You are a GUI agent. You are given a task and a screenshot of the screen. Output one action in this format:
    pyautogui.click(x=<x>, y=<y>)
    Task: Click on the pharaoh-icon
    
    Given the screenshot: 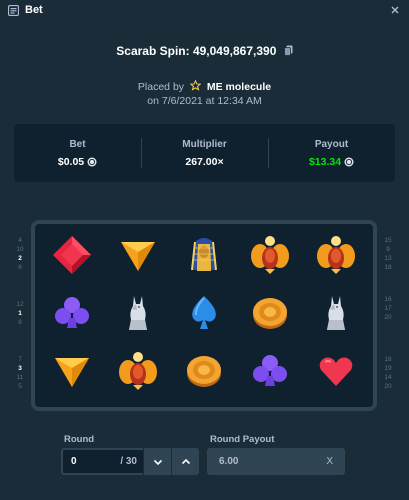 What is the action you would take?
    pyautogui.click(x=204, y=257)
    